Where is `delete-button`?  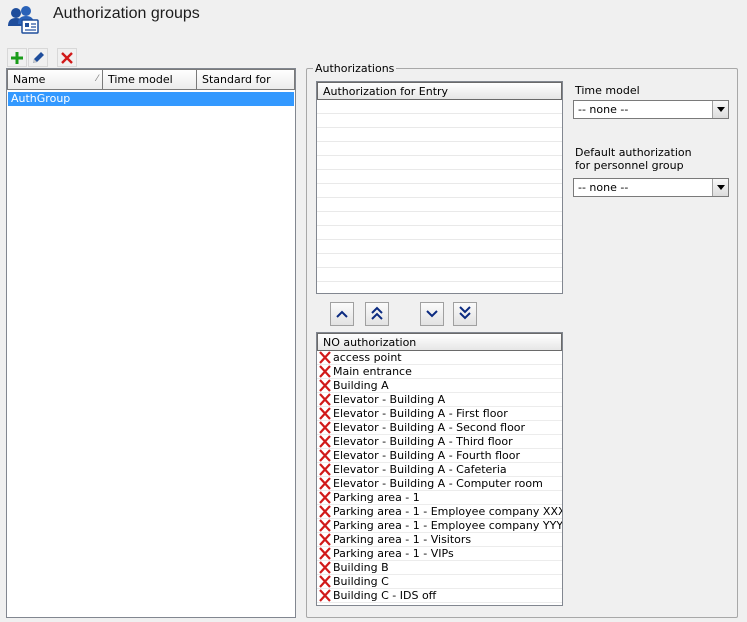
delete-button is located at coordinates (67, 57).